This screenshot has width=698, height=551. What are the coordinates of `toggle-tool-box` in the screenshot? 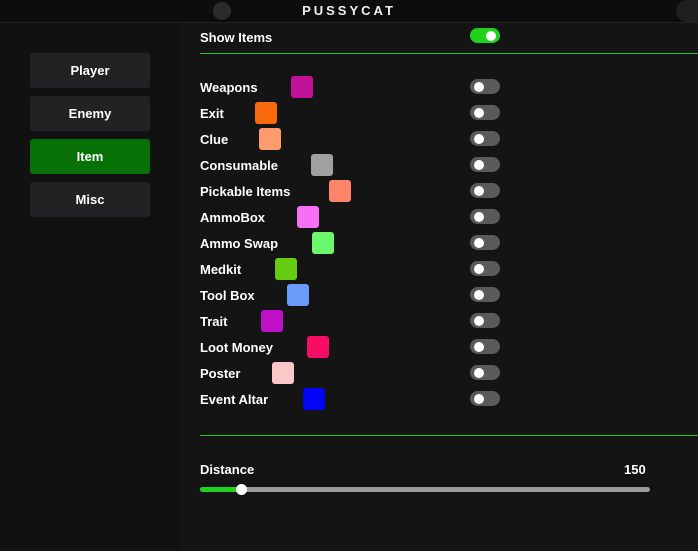 It's located at (485, 294).